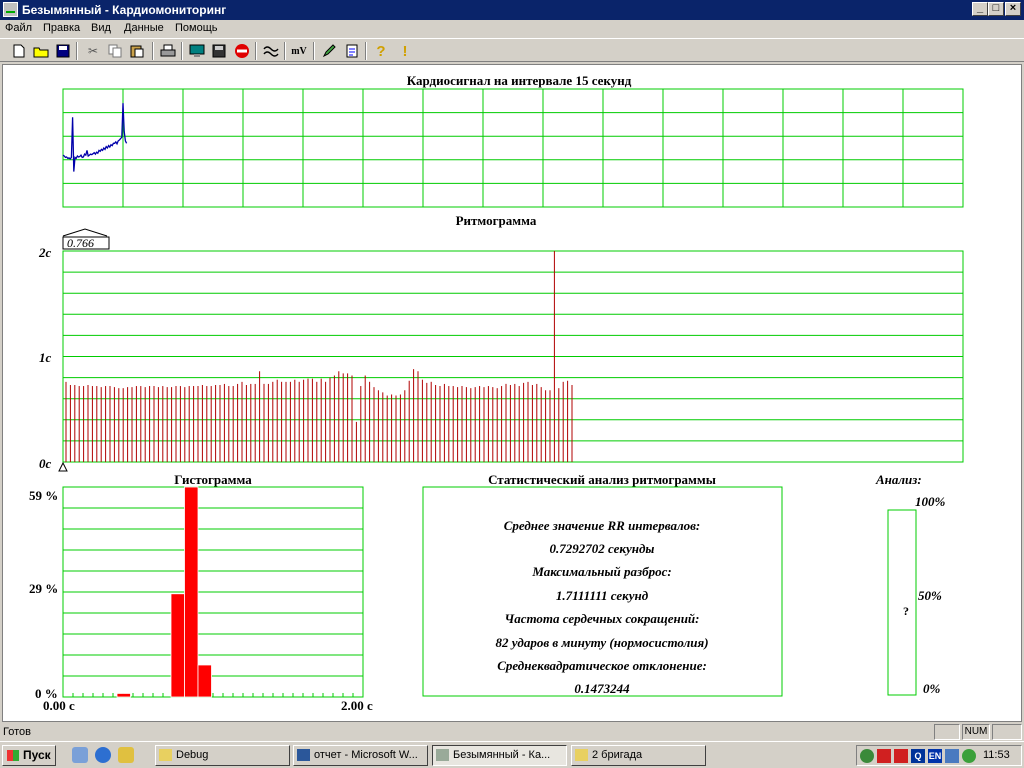 The image size is (1024, 768). I want to click on toolbar: ✂ mV ? !, so click(512, 50).